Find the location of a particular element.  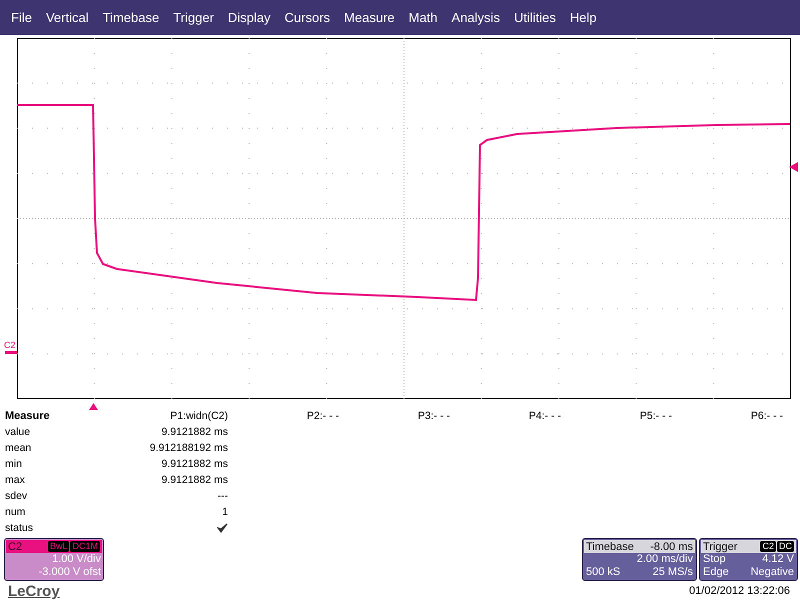

parameter-header: P1:widn(C2) is located at coordinates (198, 416).